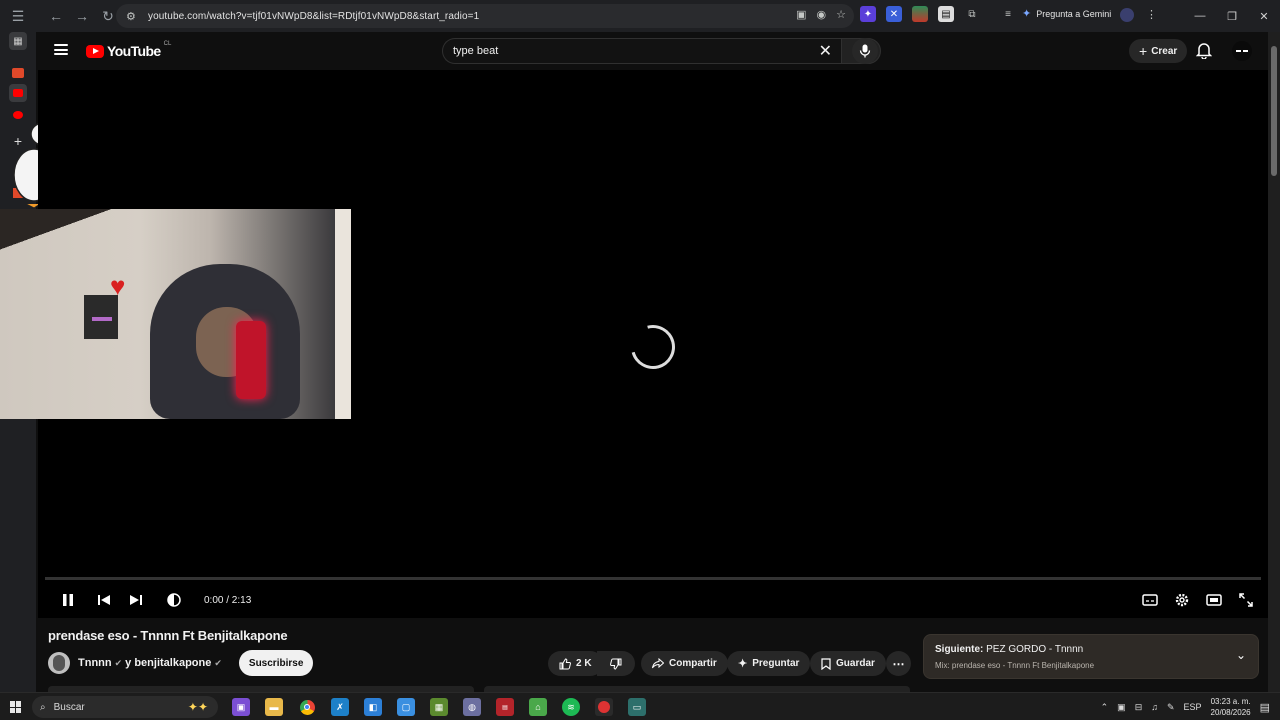 This screenshot has width=1280, height=720. What do you see at coordinates (1151, 14) in the screenshot?
I see `chrome-menu-icon: ⋮` at bounding box center [1151, 14].